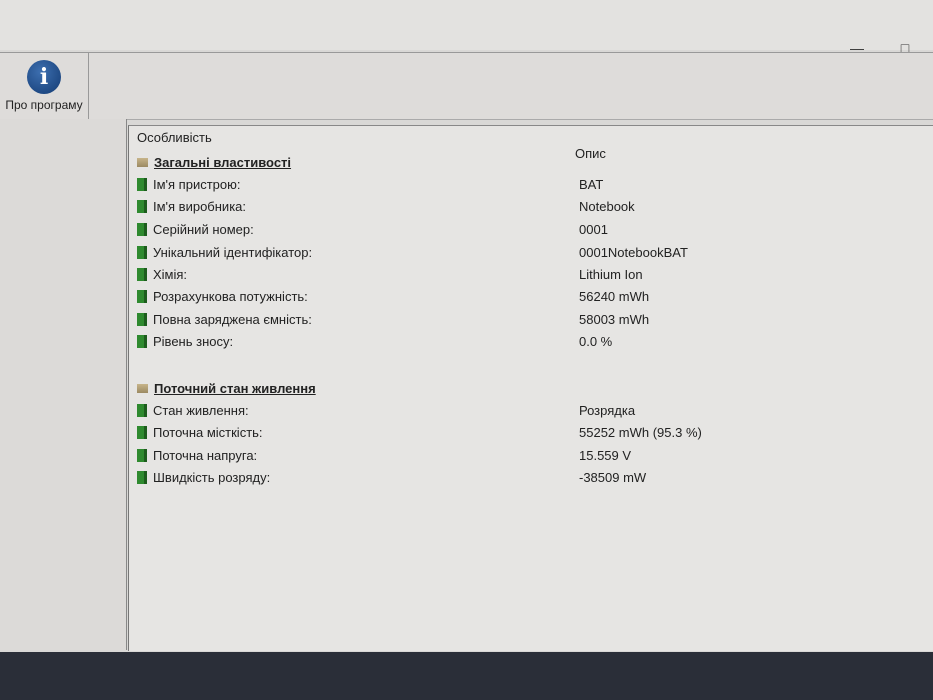 The height and width of the screenshot is (700, 933). What do you see at coordinates (527, 477) in the screenshot?
I see `property-row: Швидкість розряду: -38509 mW` at bounding box center [527, 477].